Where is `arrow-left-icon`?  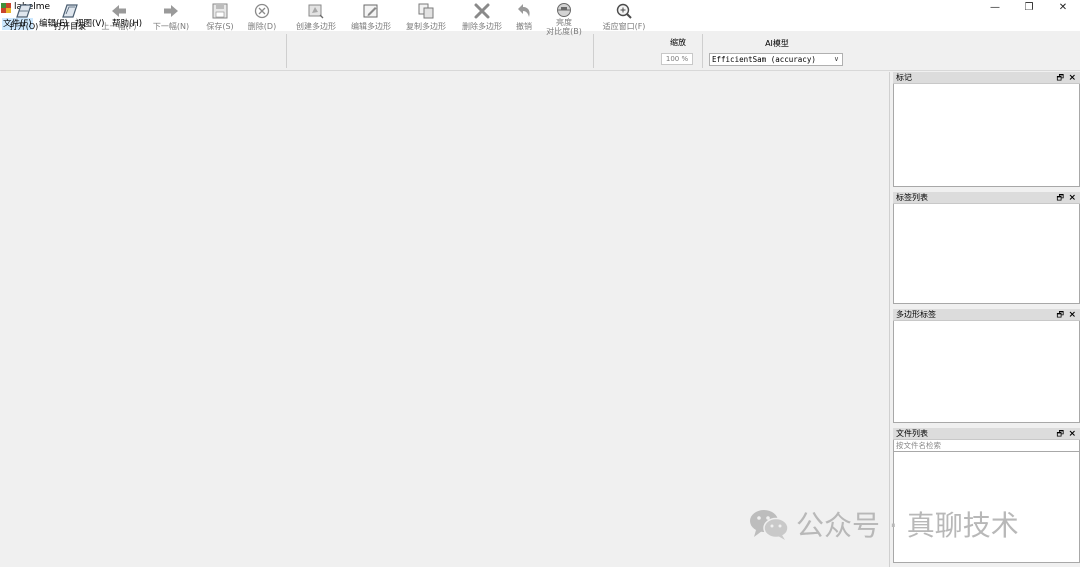
arrow-left-icon is located at coordinates (119, 11).